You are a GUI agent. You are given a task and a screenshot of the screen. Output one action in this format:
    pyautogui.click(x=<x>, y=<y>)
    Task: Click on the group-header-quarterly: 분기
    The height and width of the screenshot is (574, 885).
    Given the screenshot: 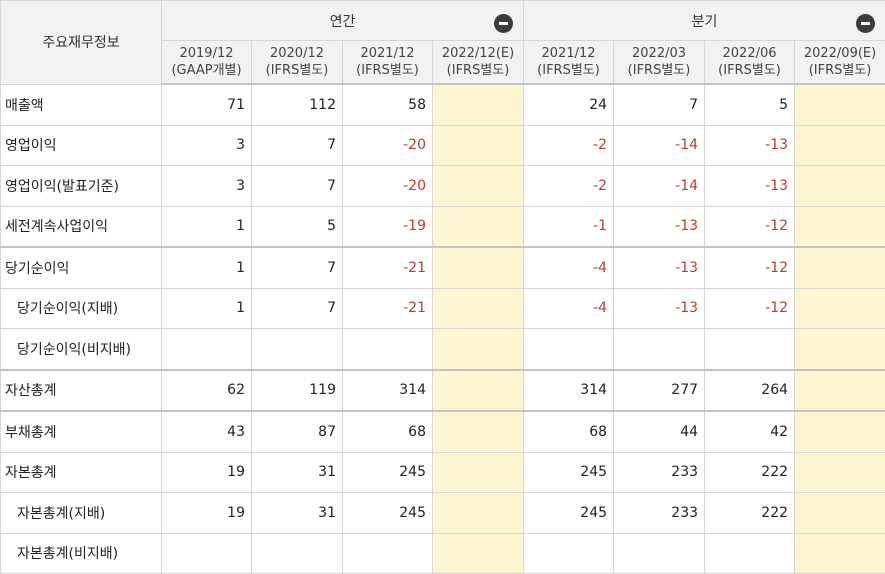 What is the action you would take?
    pyautogui.click(x=704, y=21)
    